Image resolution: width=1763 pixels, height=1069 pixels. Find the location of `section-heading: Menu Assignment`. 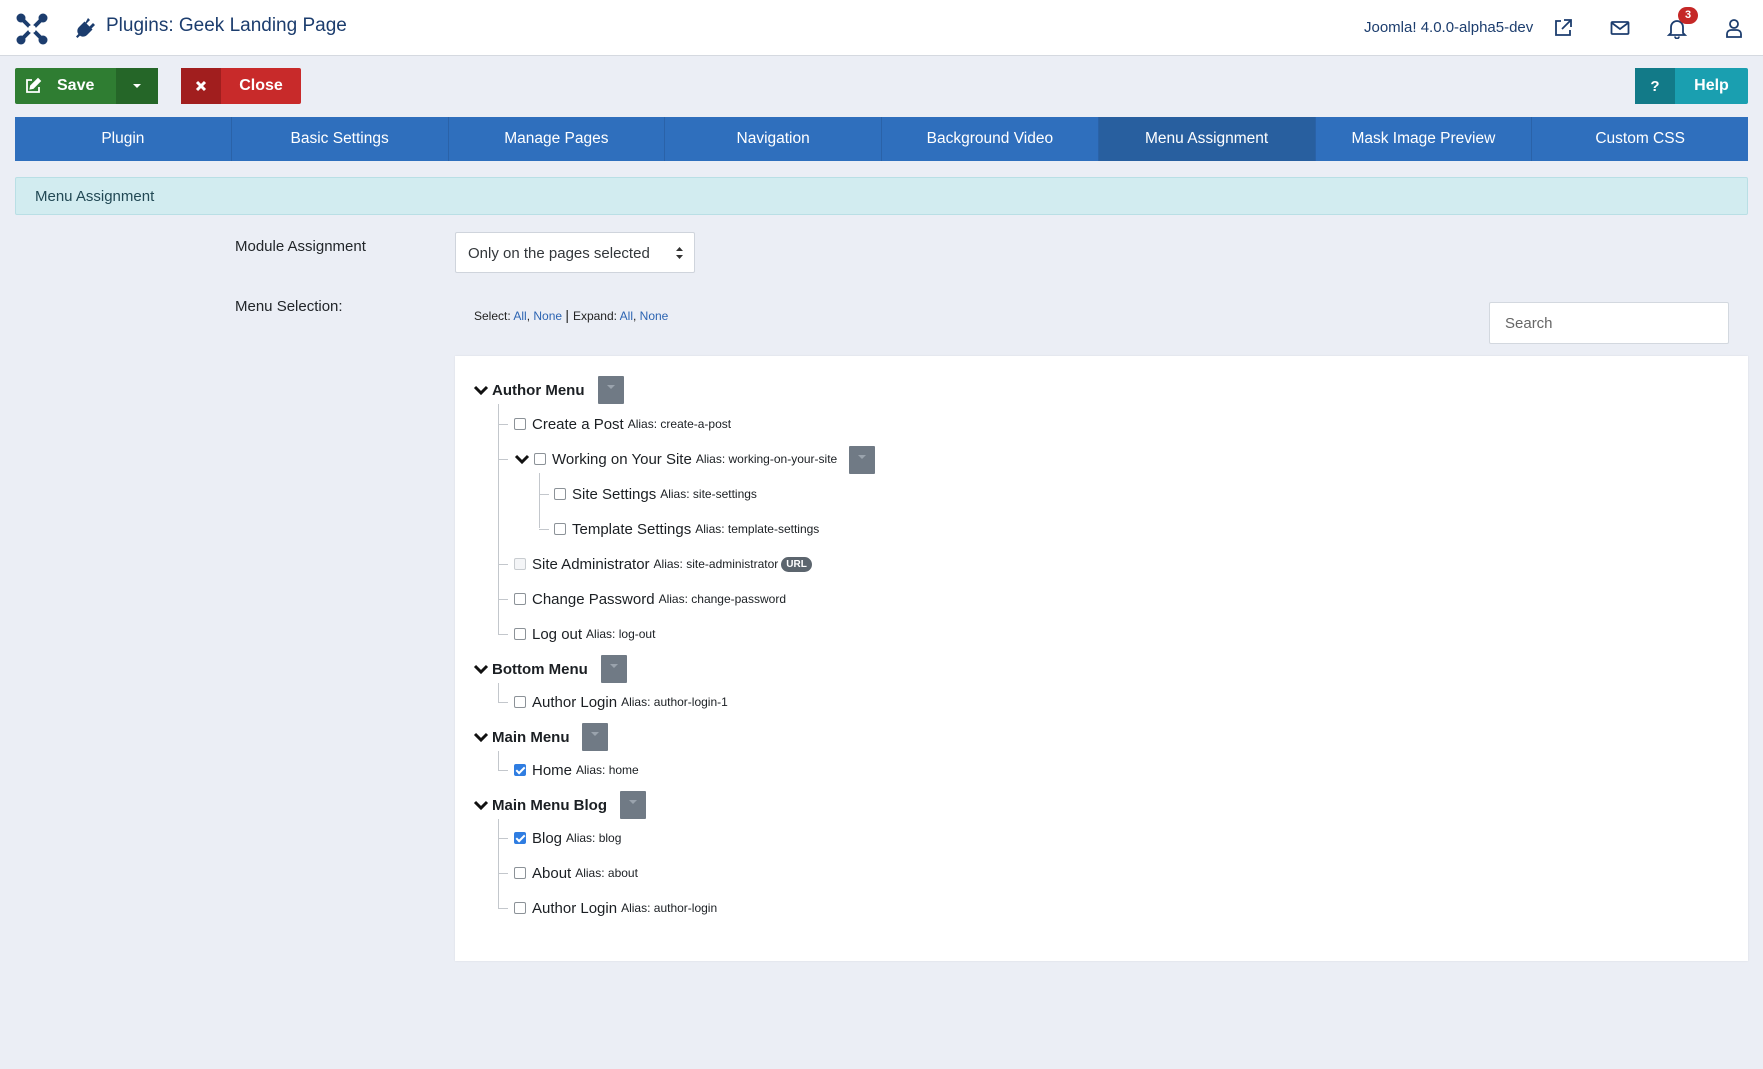

section-heading: Menu Assignment is located at coordinates (881, 196).